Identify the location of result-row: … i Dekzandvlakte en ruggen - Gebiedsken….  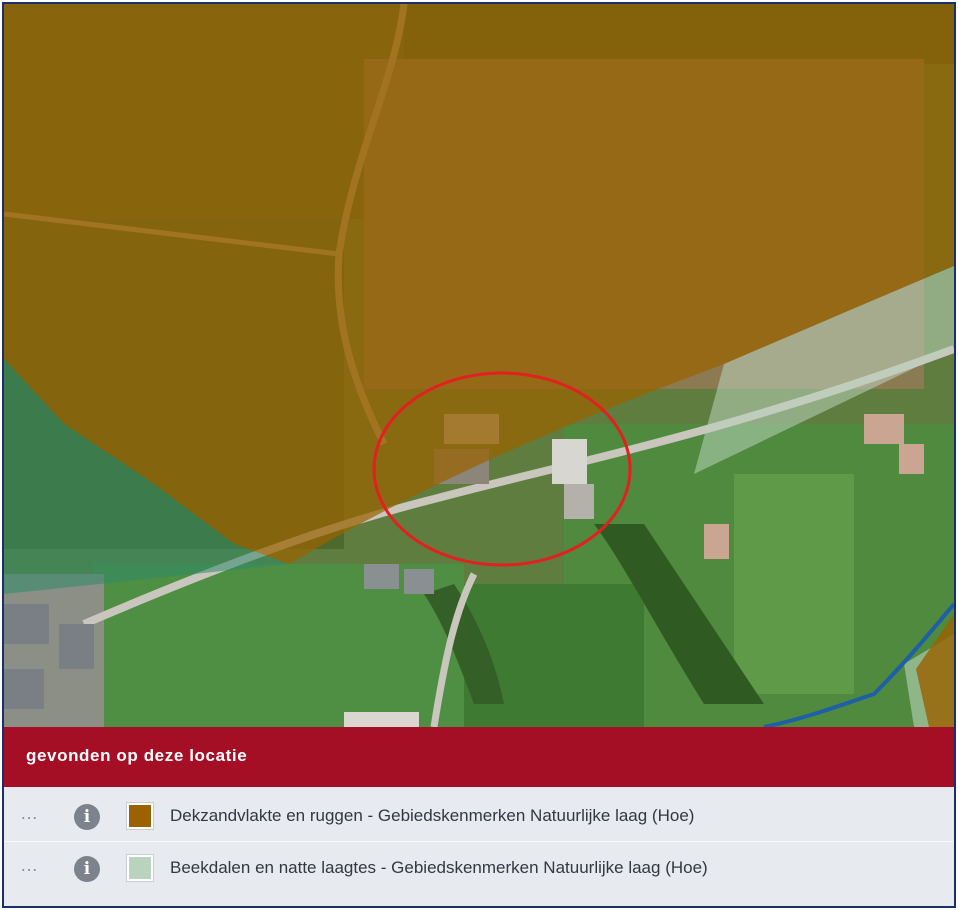
(479, 816).